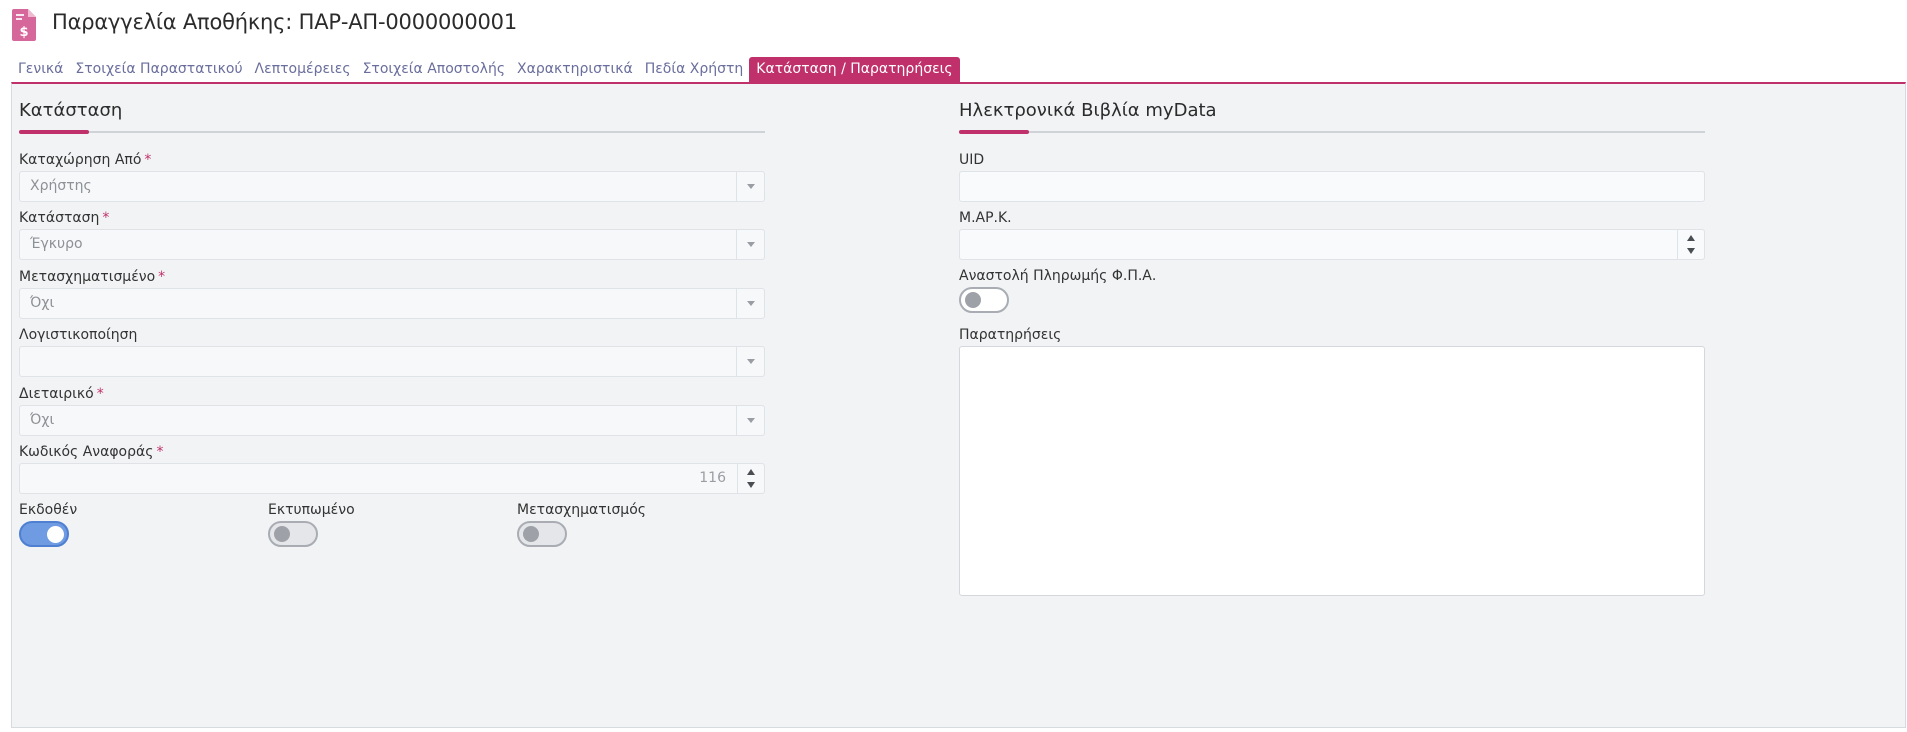  I want to click on tab-details: Λεπτομέρειες, so click(303, 69).